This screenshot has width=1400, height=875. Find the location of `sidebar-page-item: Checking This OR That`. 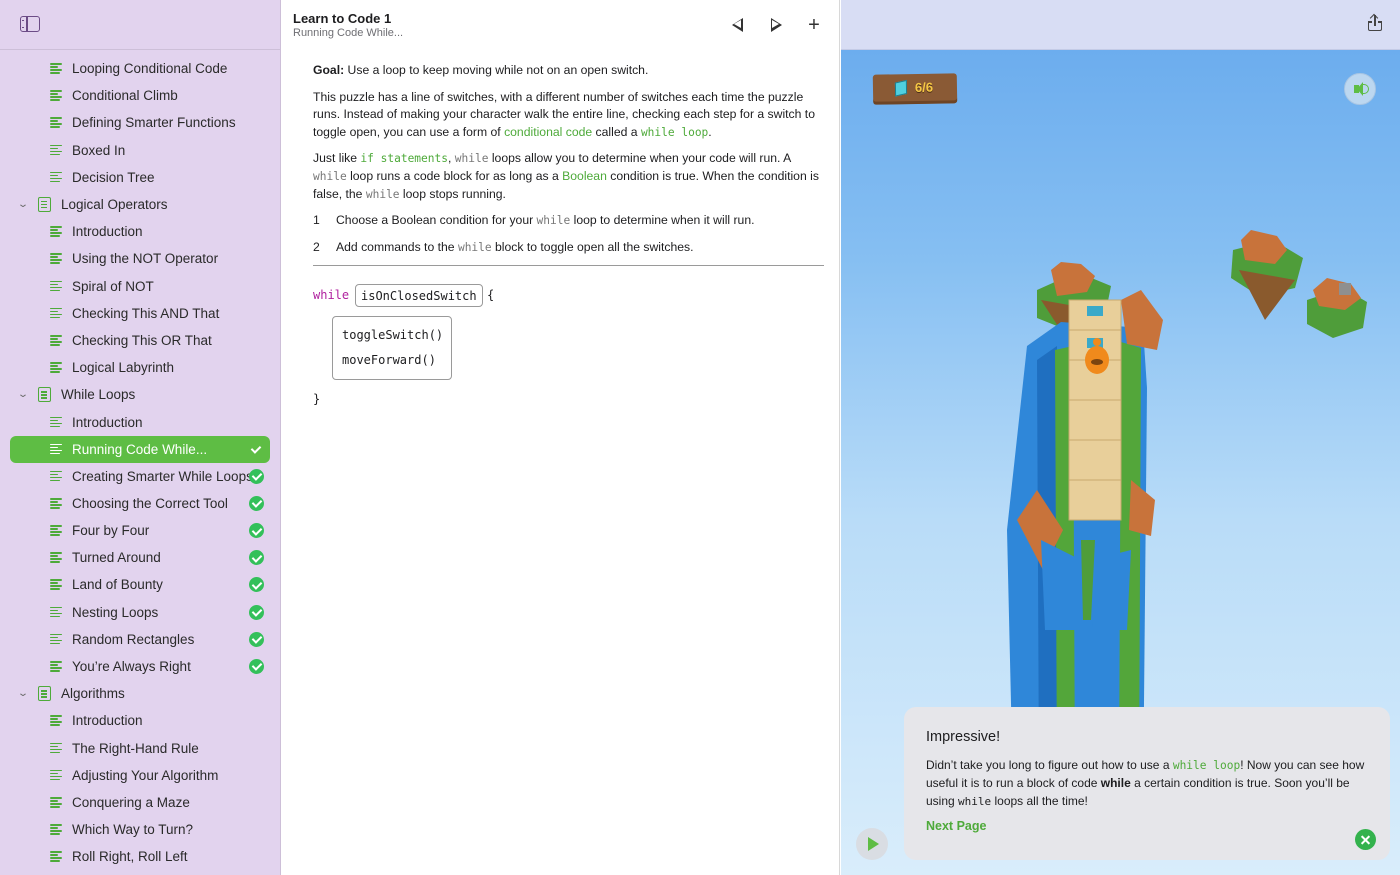

sidebar-page-item: Checking This OR That is located at coordinates (140, 340).